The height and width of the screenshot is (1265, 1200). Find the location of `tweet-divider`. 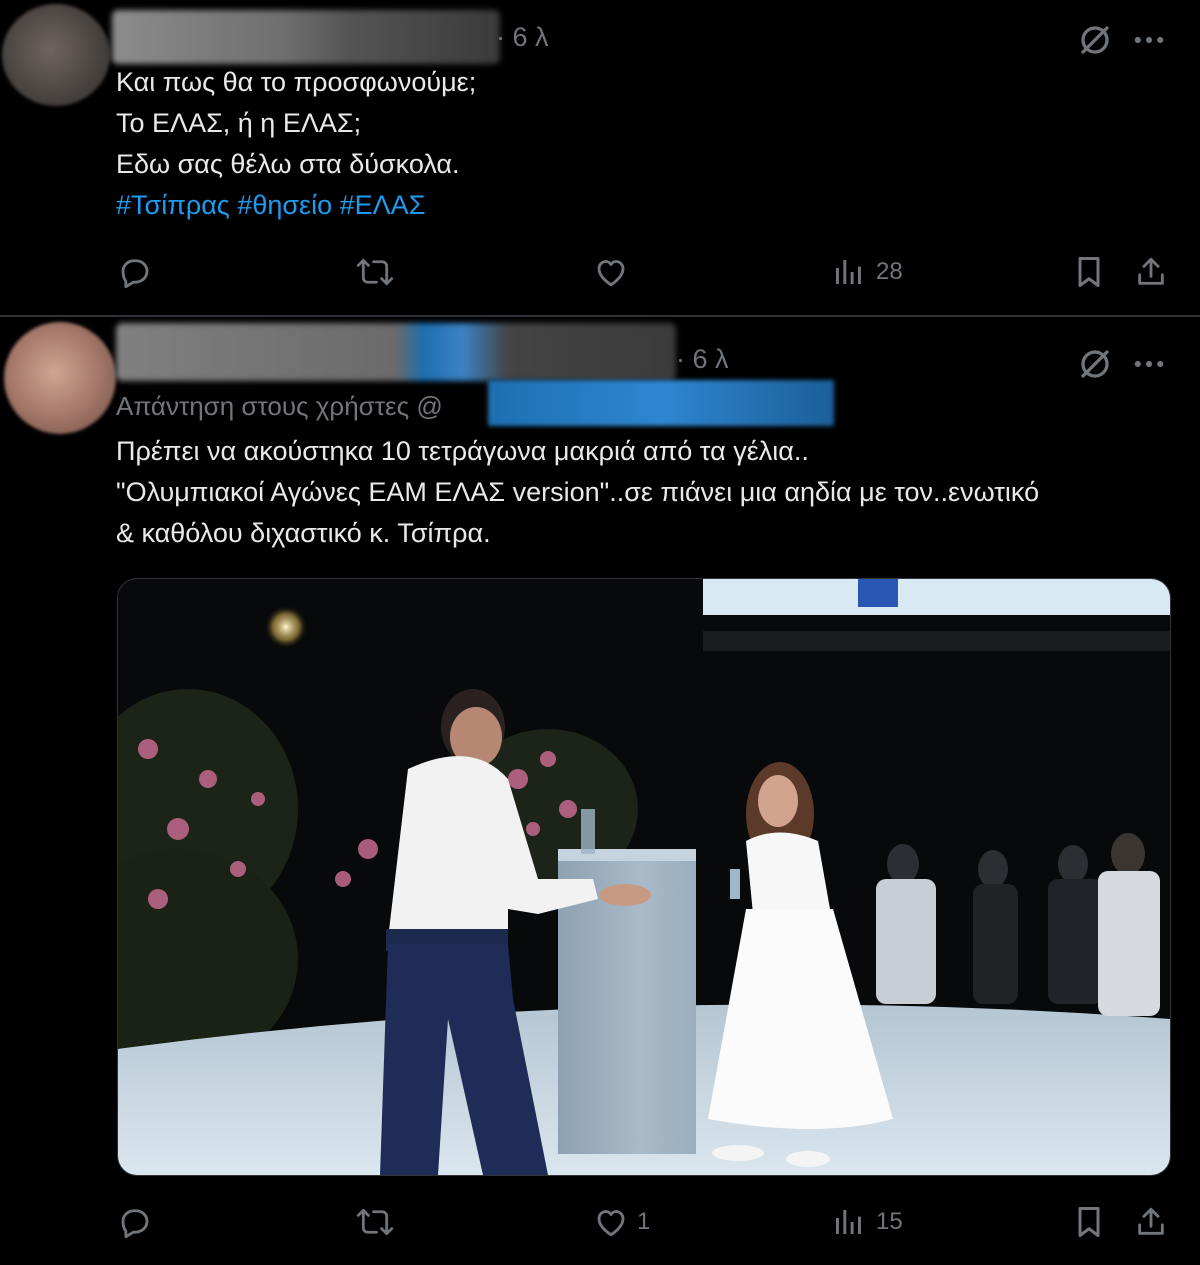

tweet-divider is located at coordinates (600, 316).